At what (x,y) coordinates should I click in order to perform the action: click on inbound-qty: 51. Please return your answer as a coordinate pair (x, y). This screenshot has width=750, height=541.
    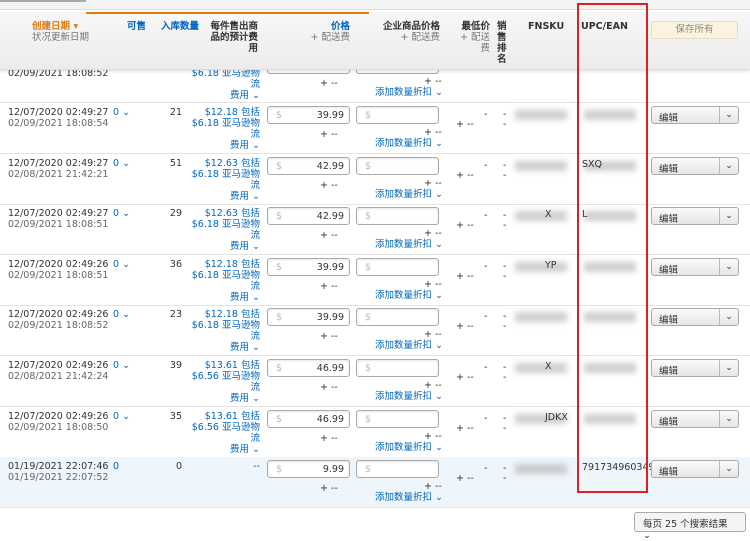
    Looking at the image, I should click on (175, 163).